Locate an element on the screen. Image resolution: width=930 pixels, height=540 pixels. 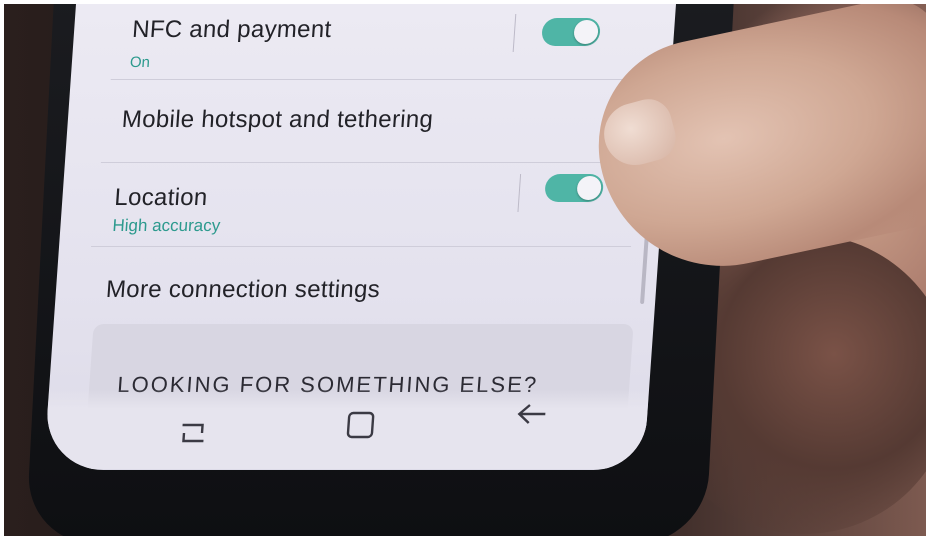
location-divider is located at coordinates (519, 193).